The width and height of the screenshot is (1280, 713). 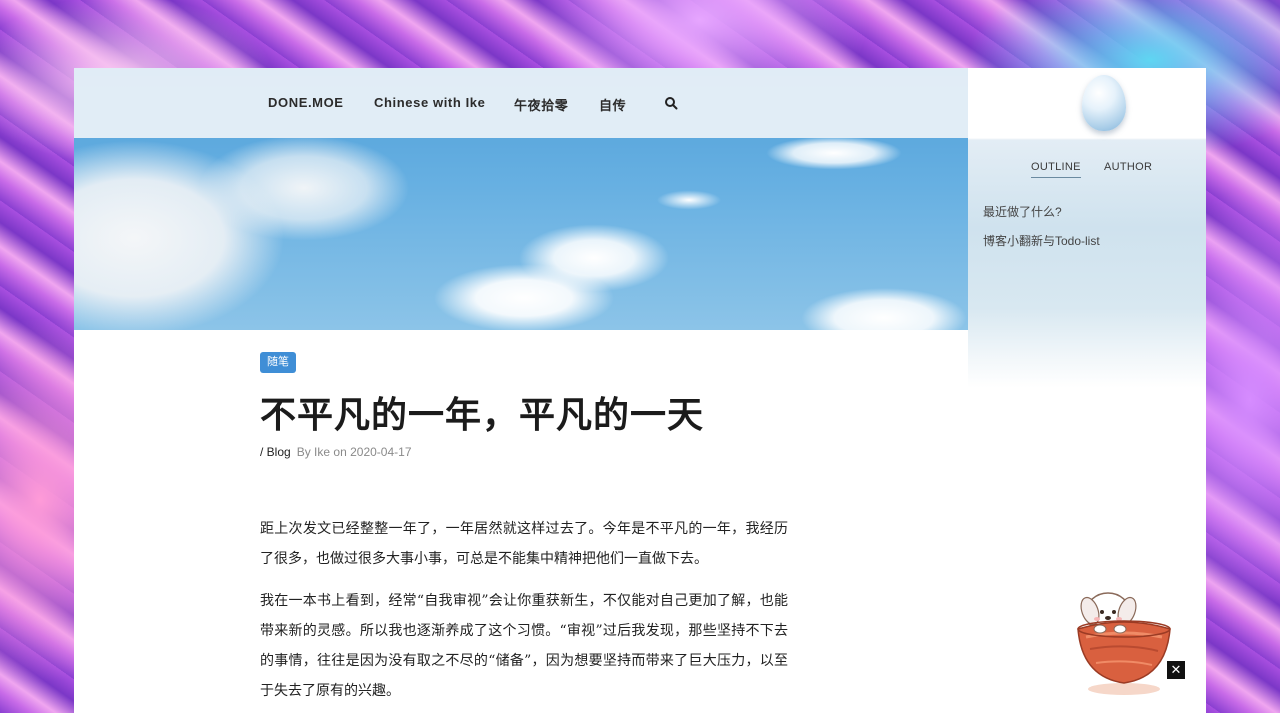 What do you see at coordinates (612, 104) in the screenshot?
I see `nav-item-autobiography: 自传` at bounding box center [612, 104].